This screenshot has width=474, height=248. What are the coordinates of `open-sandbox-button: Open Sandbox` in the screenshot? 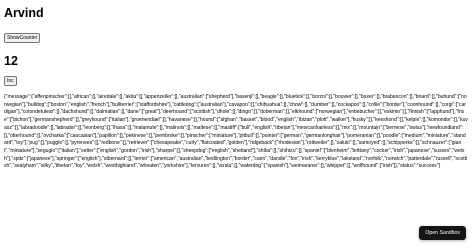 It's located at (442, 233).